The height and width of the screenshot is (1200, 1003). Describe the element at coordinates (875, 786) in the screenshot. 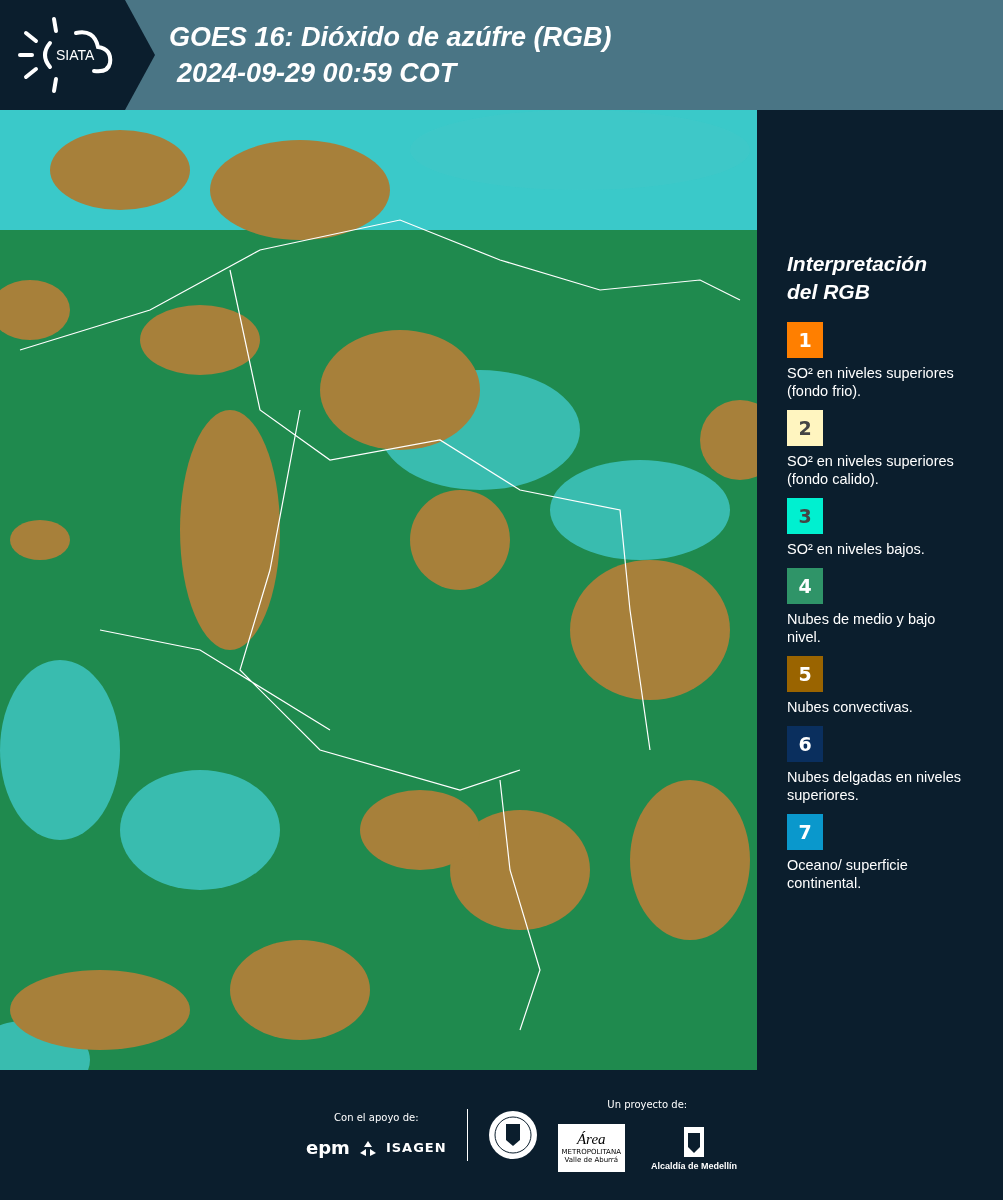

I see `legend-label: Nubes delgadas en niveles superiores.` at that location.